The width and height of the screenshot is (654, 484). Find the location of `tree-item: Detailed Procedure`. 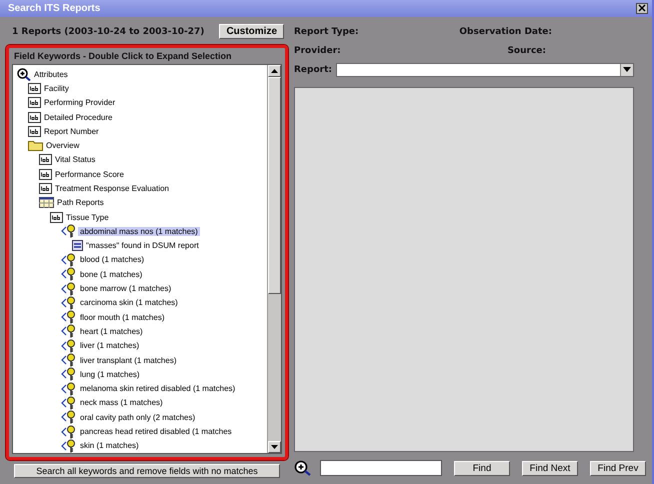

tree-item: Detailed Procedure is located at coordinates (78, 117).